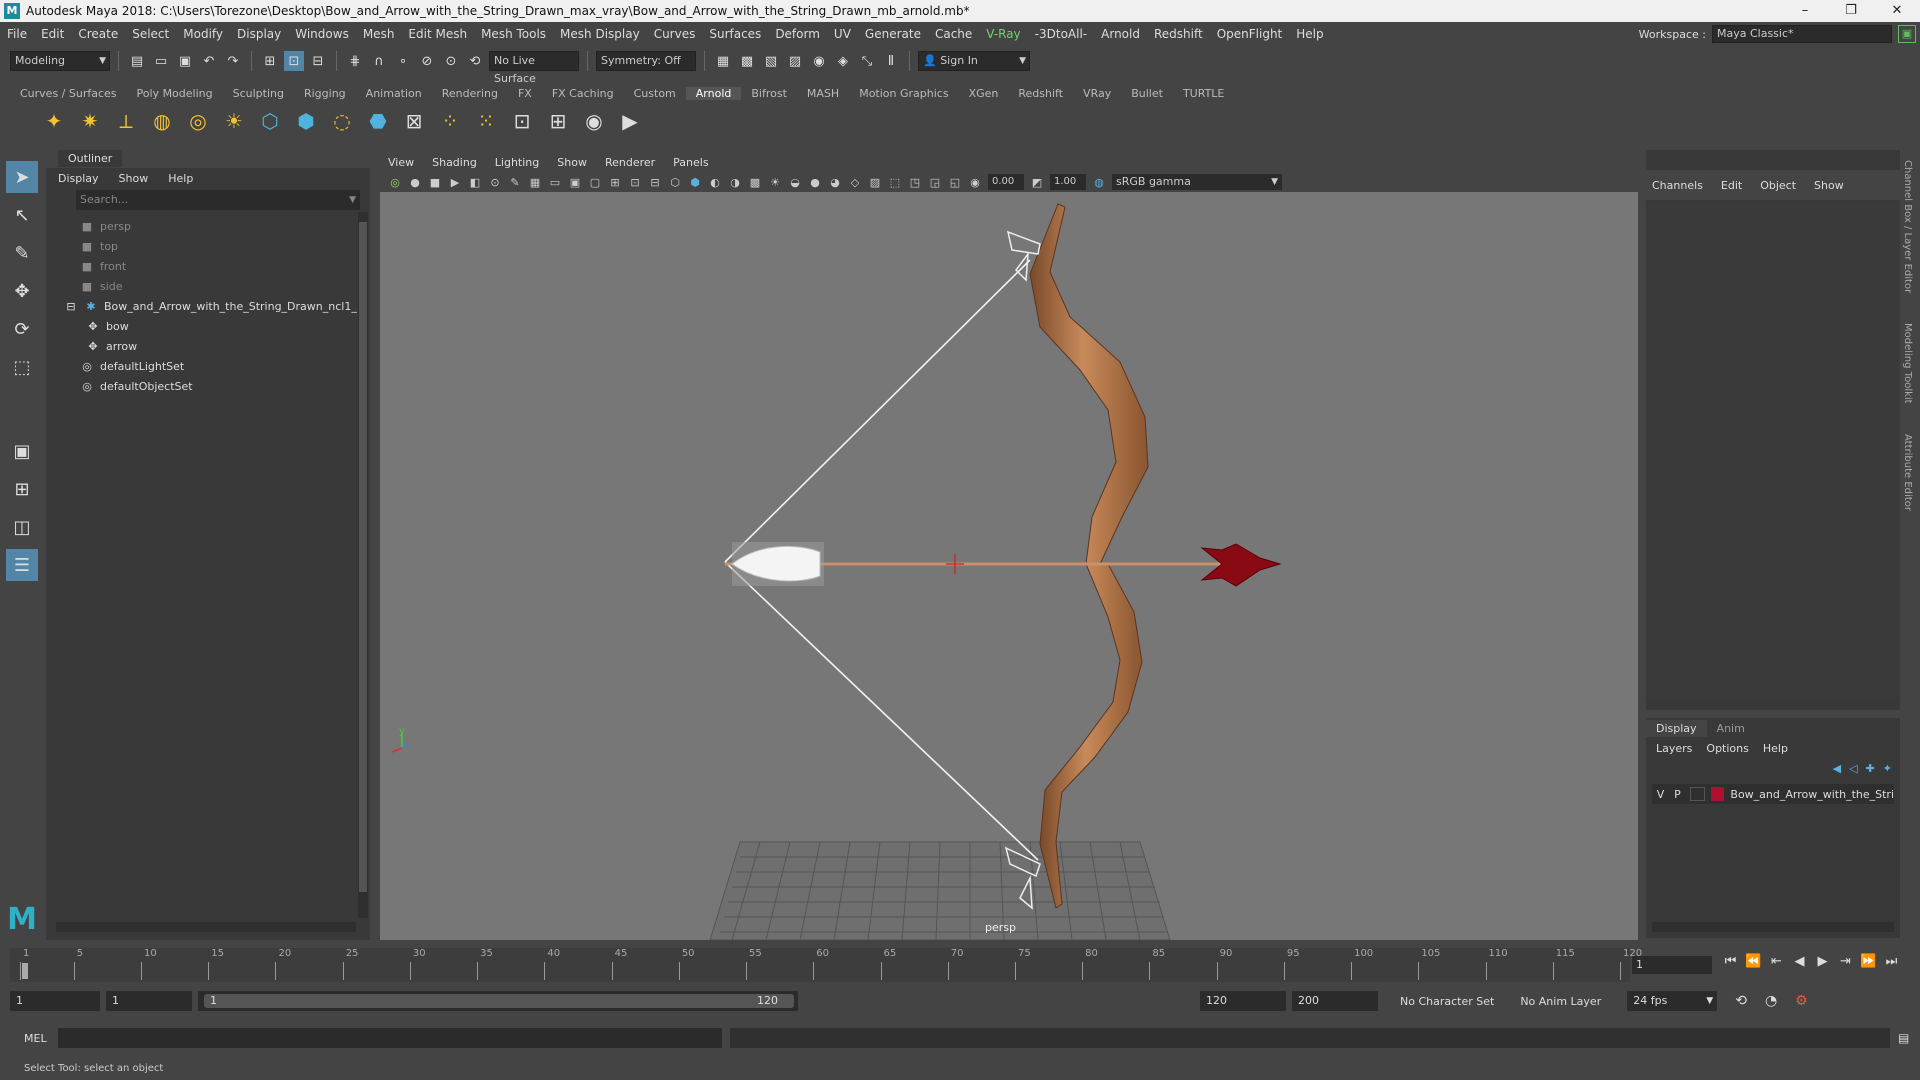  I want to click on gamma-icon: ◩, so click(1037, 182).